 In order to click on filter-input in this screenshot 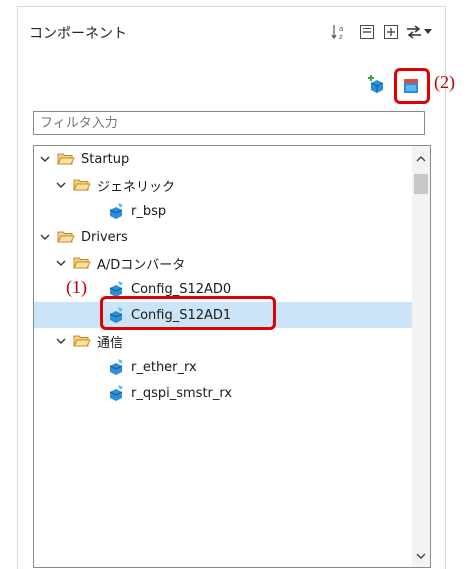, I will do `click(229, 123)`.